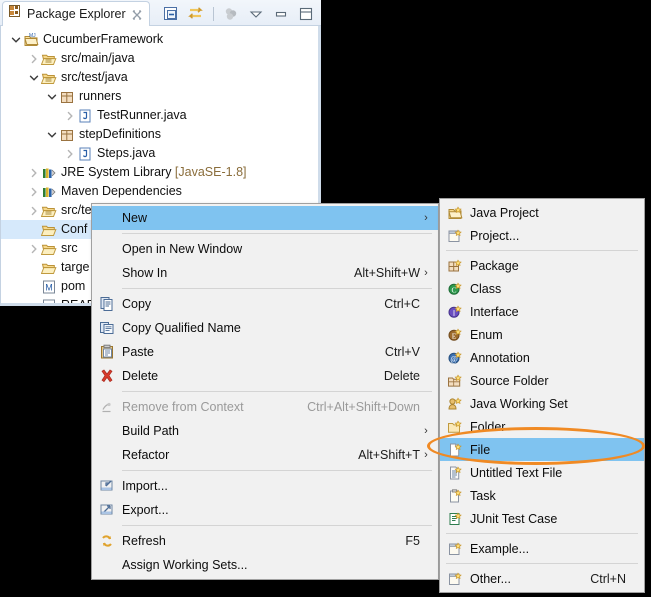  Describe the element at coordinates (159, 115) in the screenshot. I see `tree-item: TestRunner.java` at that location.